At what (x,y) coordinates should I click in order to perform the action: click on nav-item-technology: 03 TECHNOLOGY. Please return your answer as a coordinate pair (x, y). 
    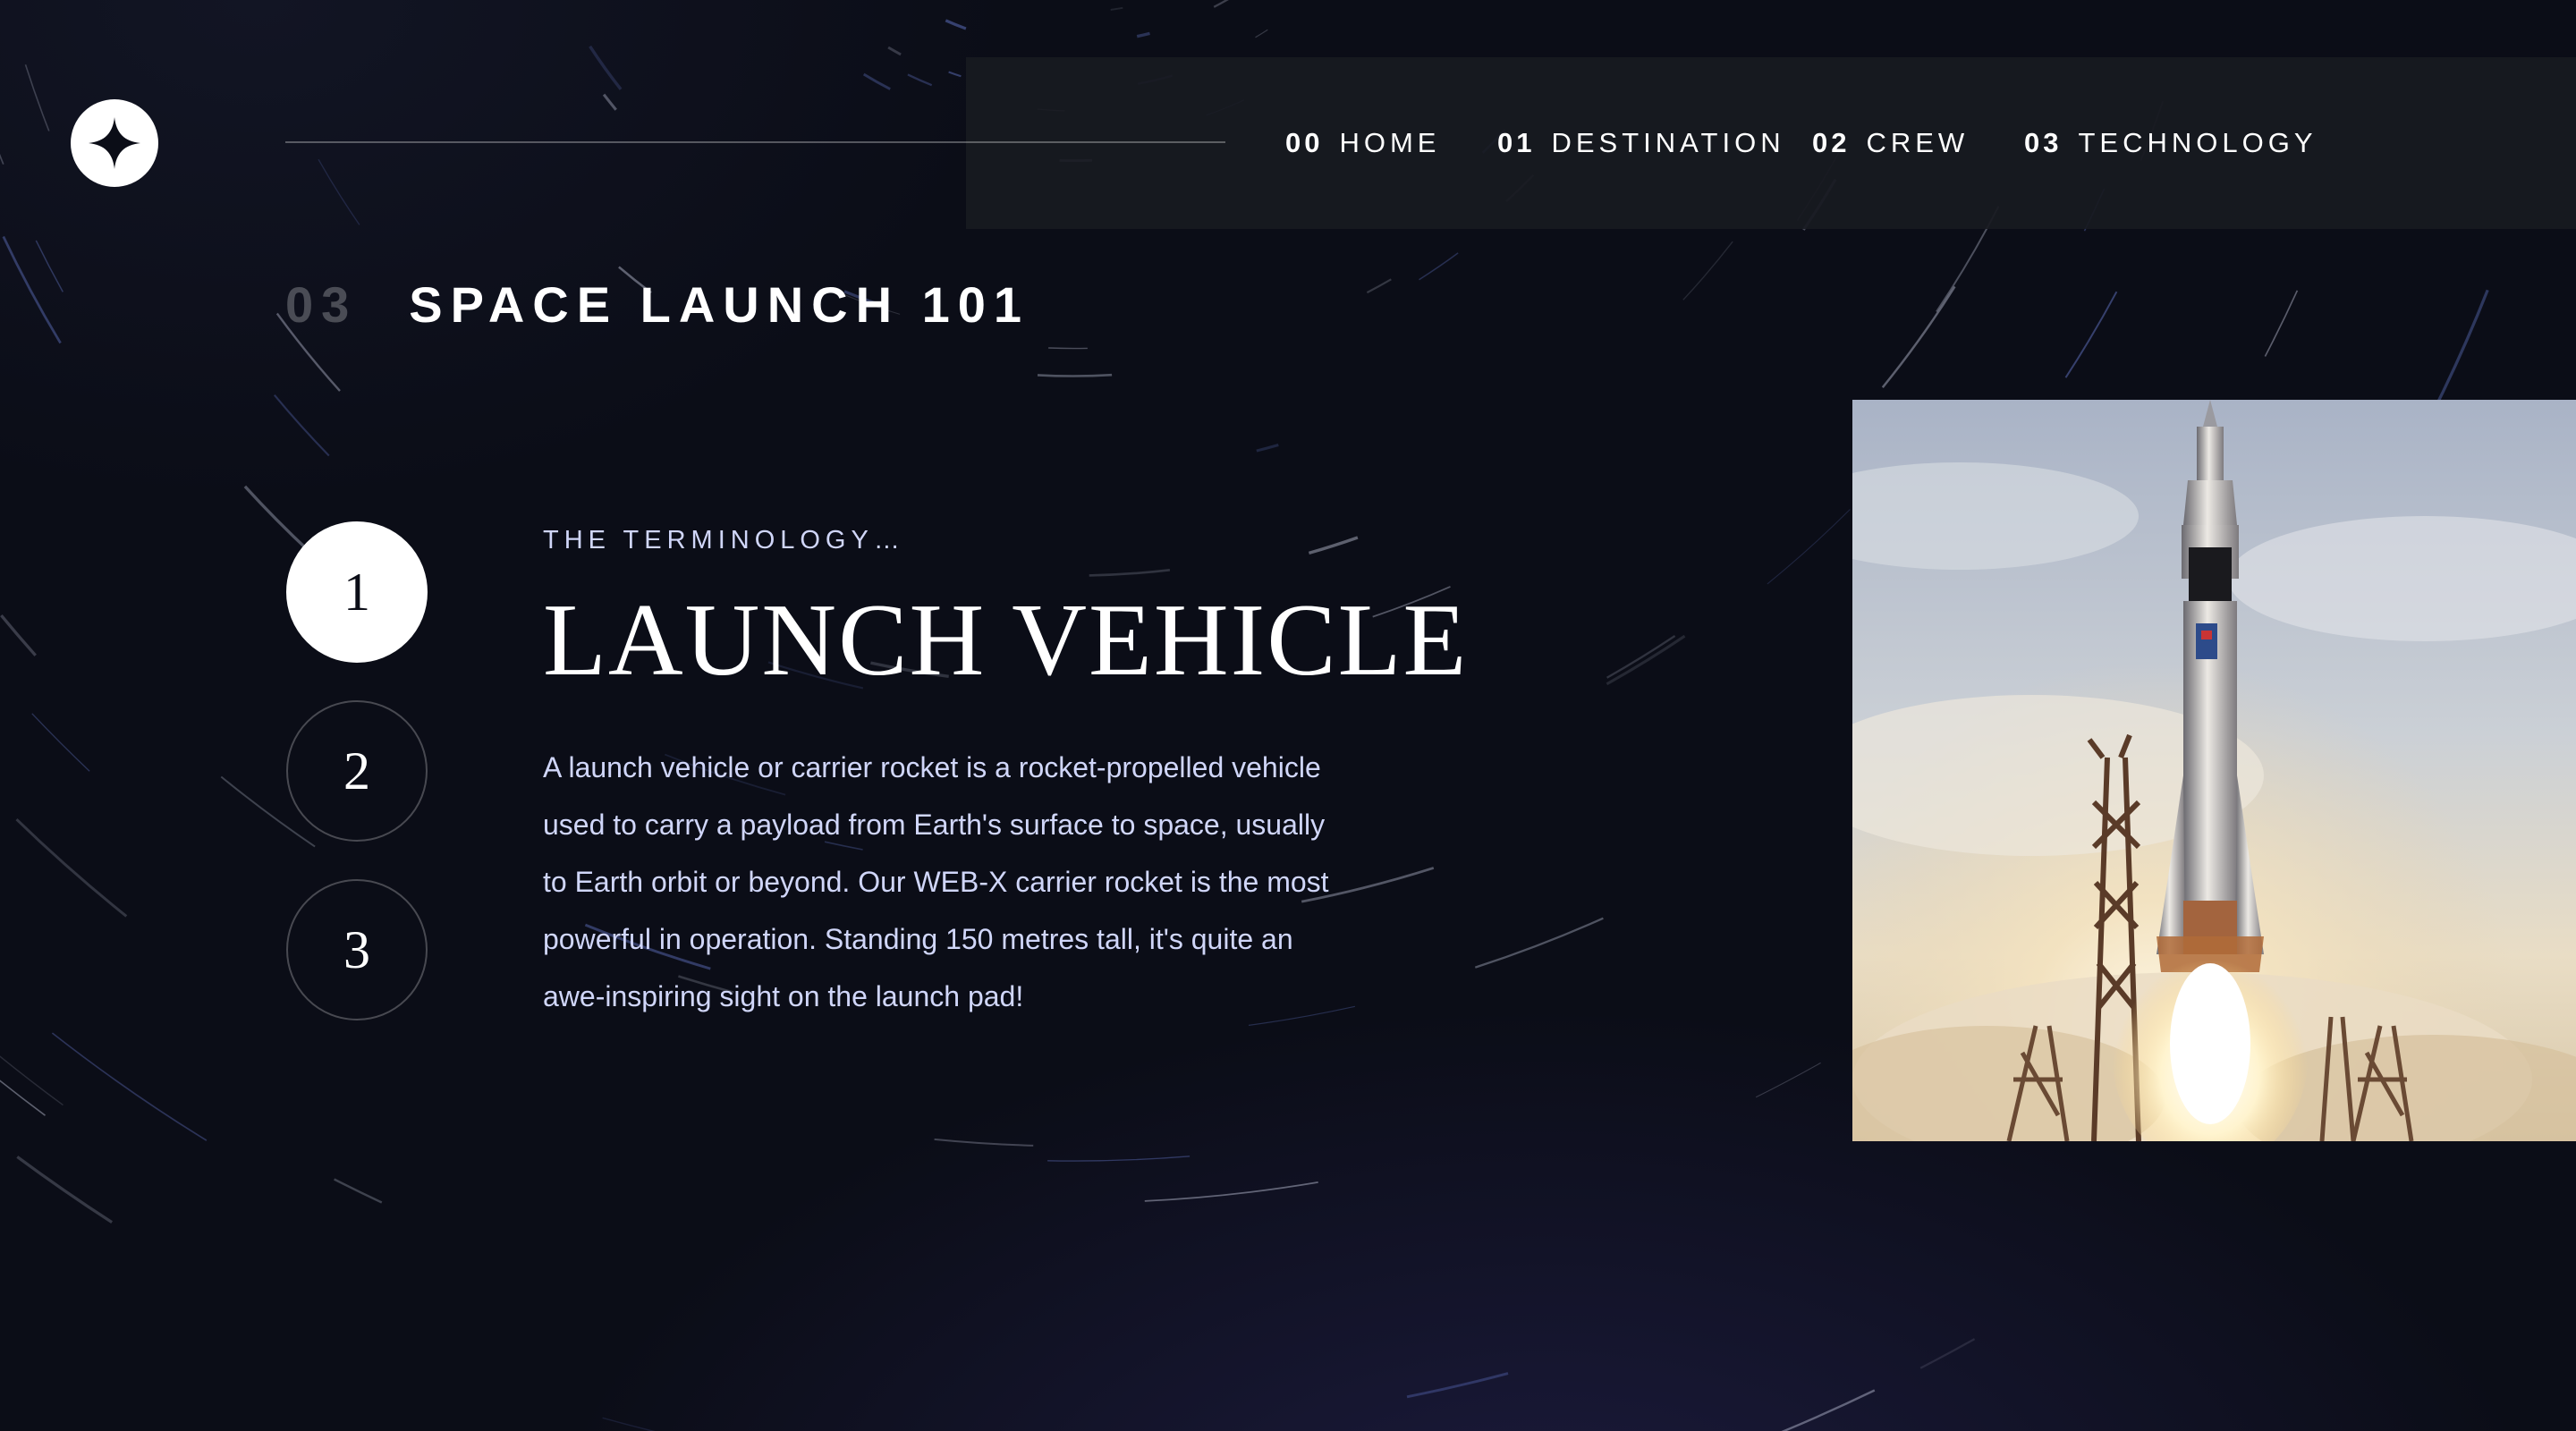
    Looking at the image, I should click on (2171, 143).